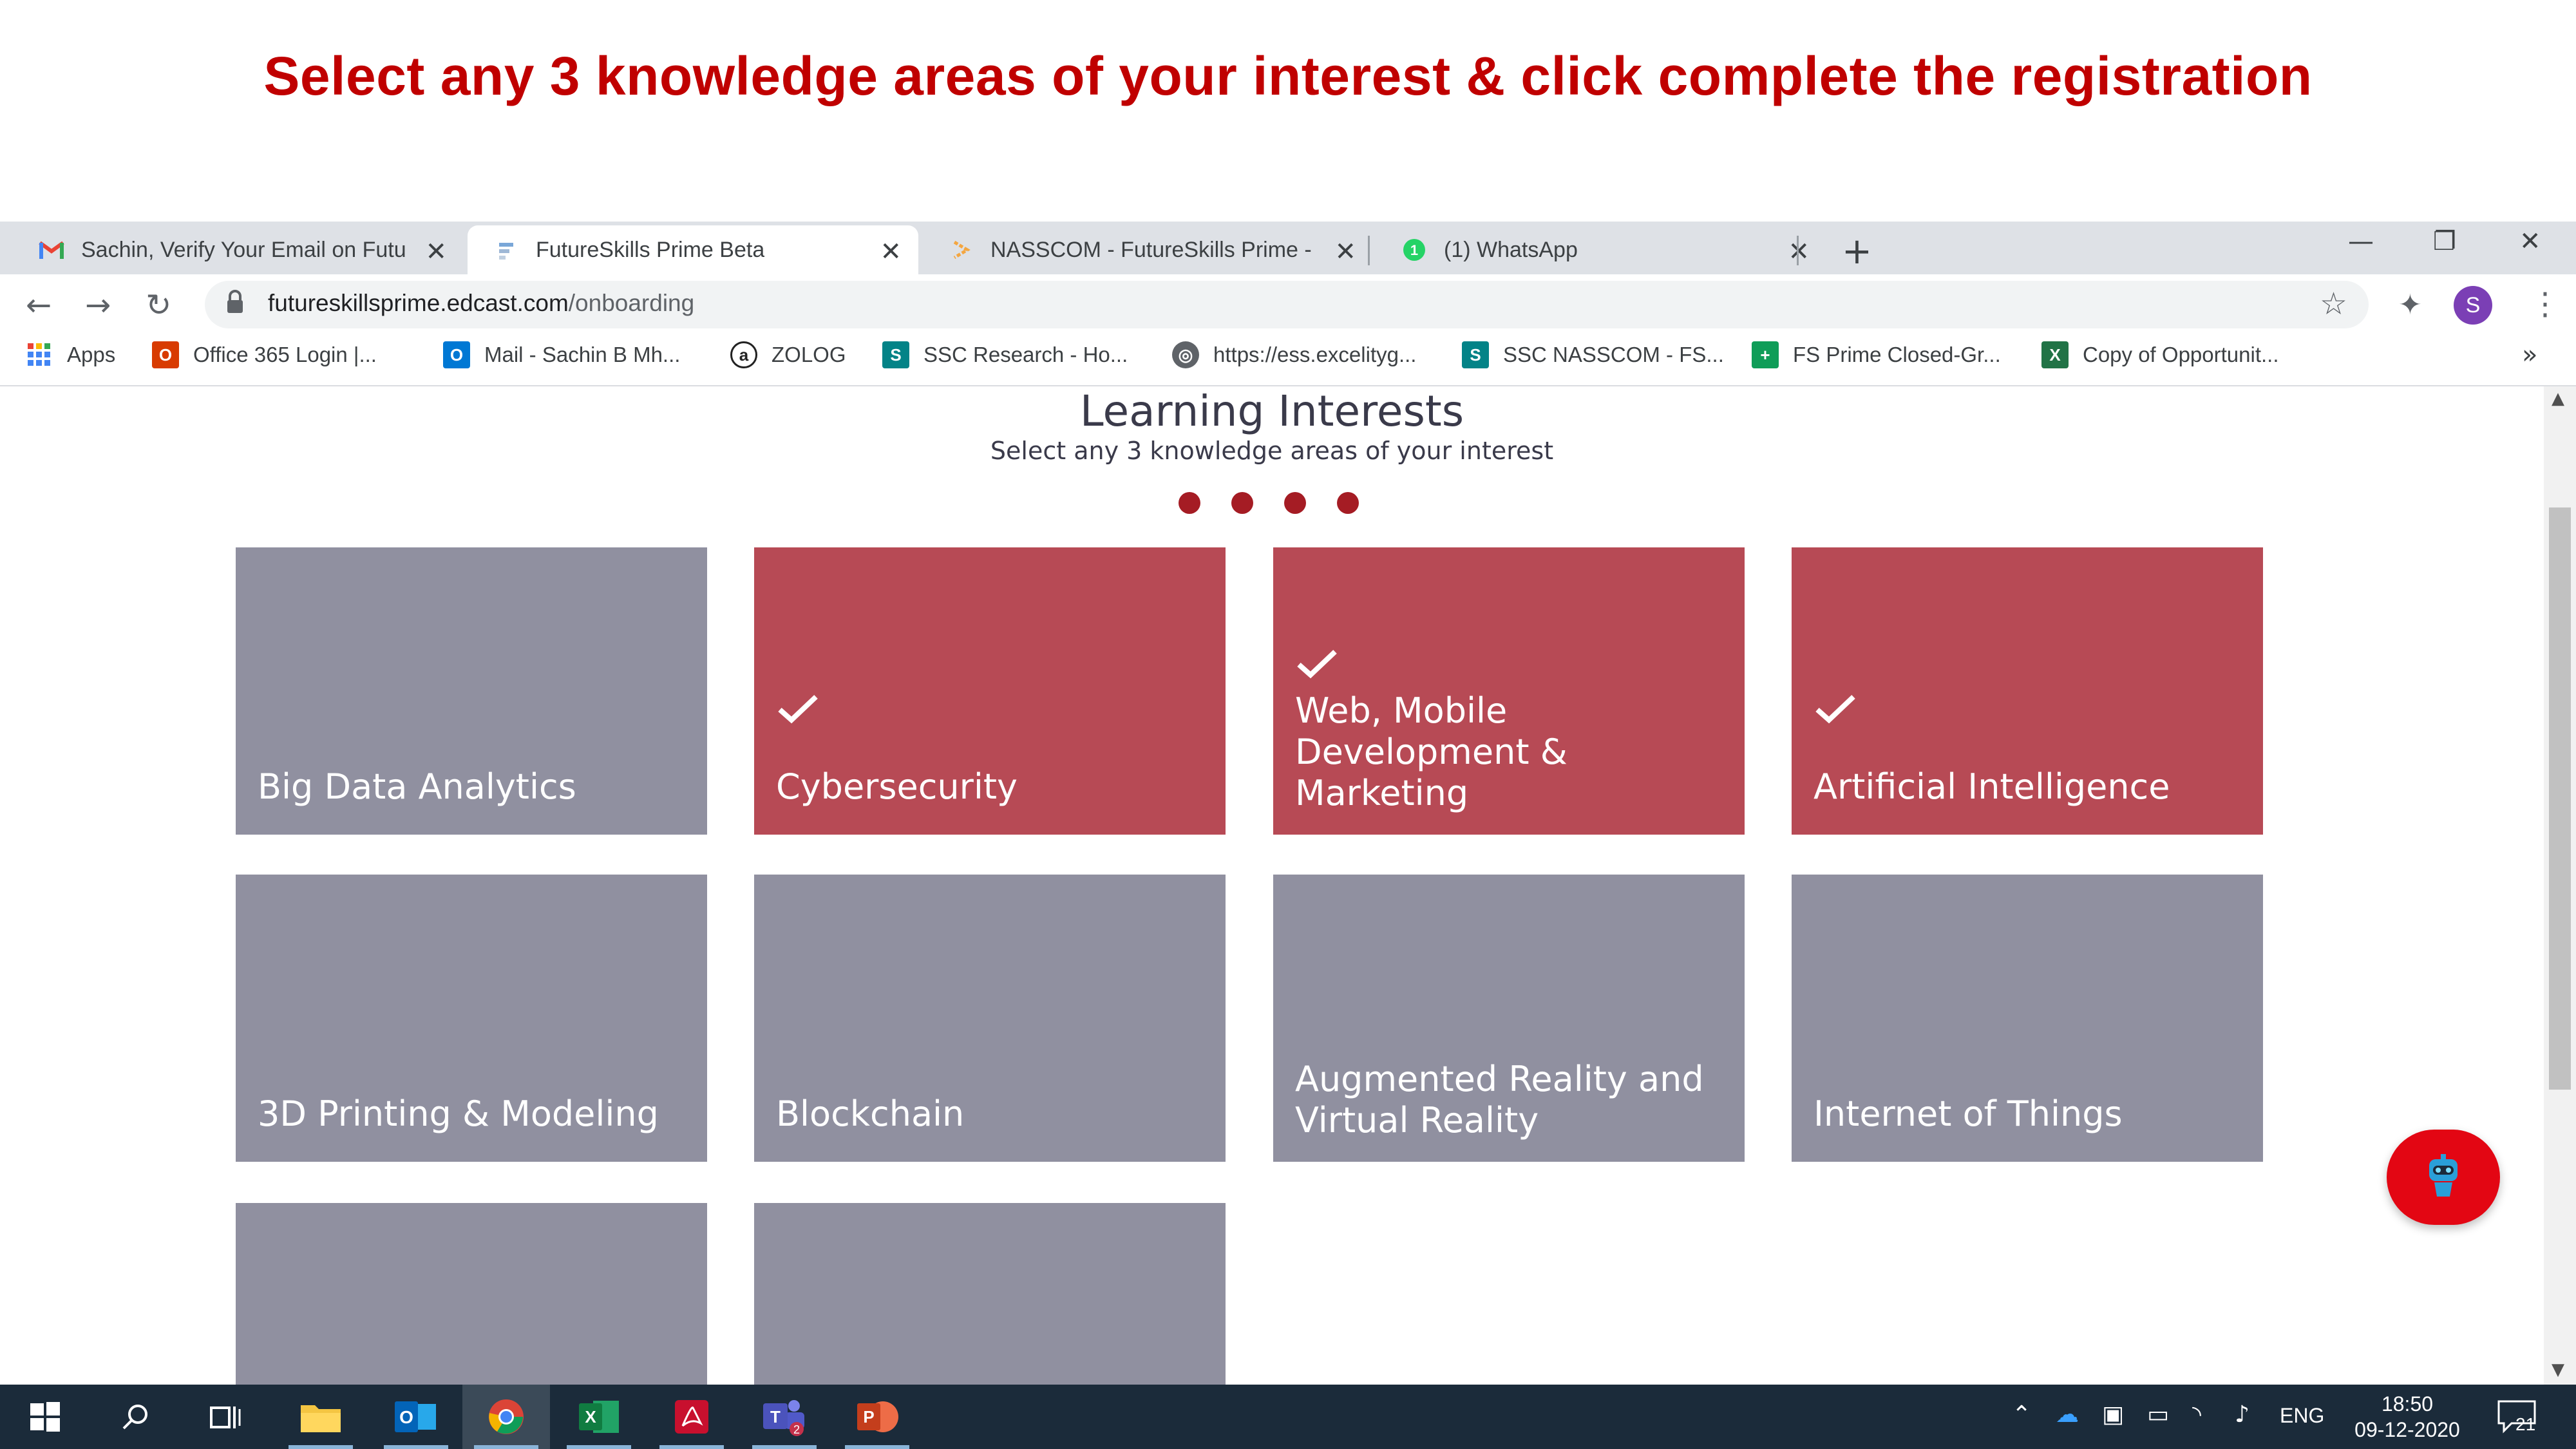  What do you see at coordinates (2068, 1415) in the screenshot?
I see `onedrive-icon: ☁` at bounding box center [2068, 1415].